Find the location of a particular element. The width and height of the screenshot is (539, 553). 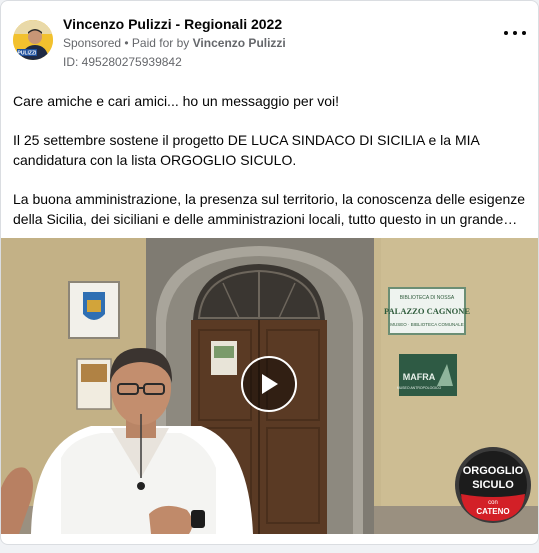

sponsored-line: Sponsored • Paid for by Vincenzo Pulizzi is located at coordinates (174, 43).